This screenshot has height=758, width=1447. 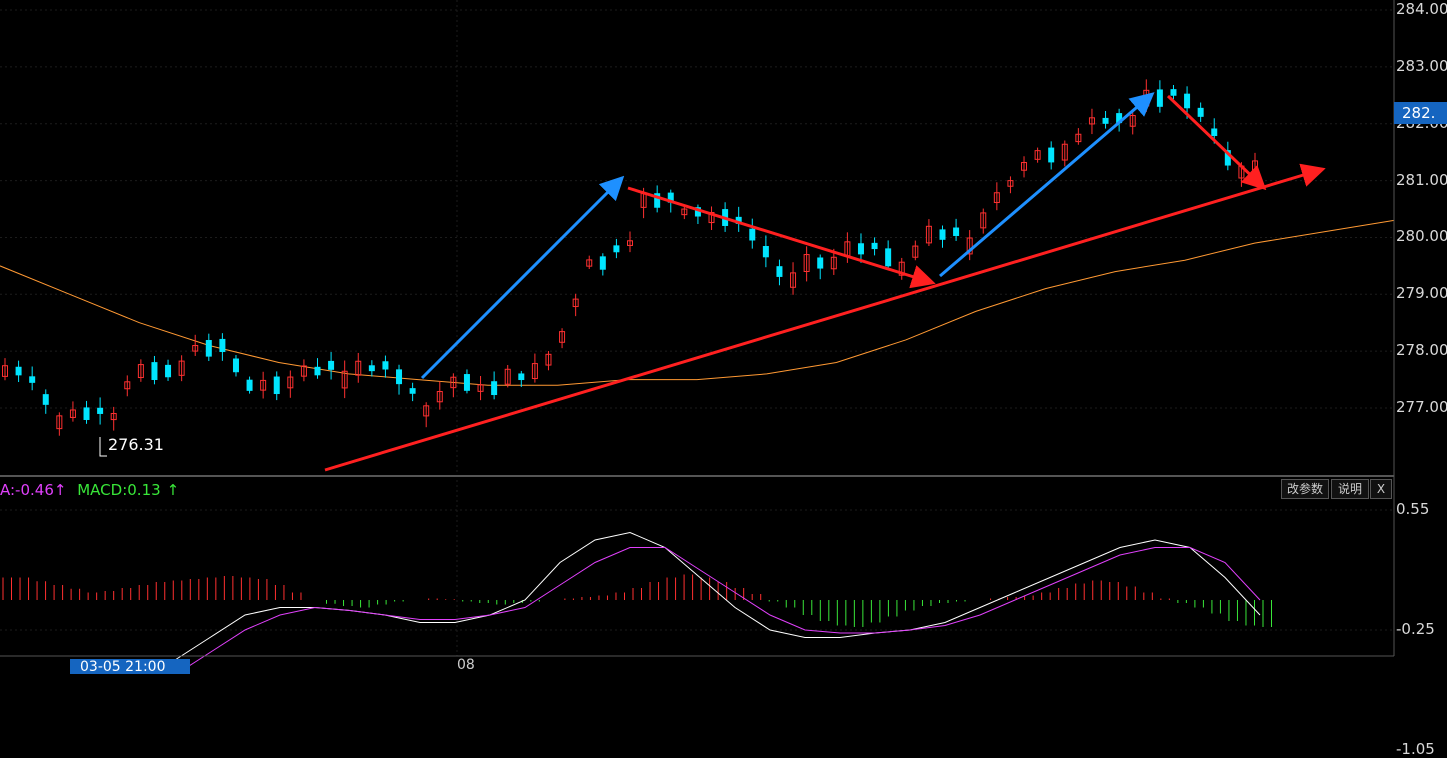 I want to click on price-axis-label: 279.00, so click(x=1421, y=293).